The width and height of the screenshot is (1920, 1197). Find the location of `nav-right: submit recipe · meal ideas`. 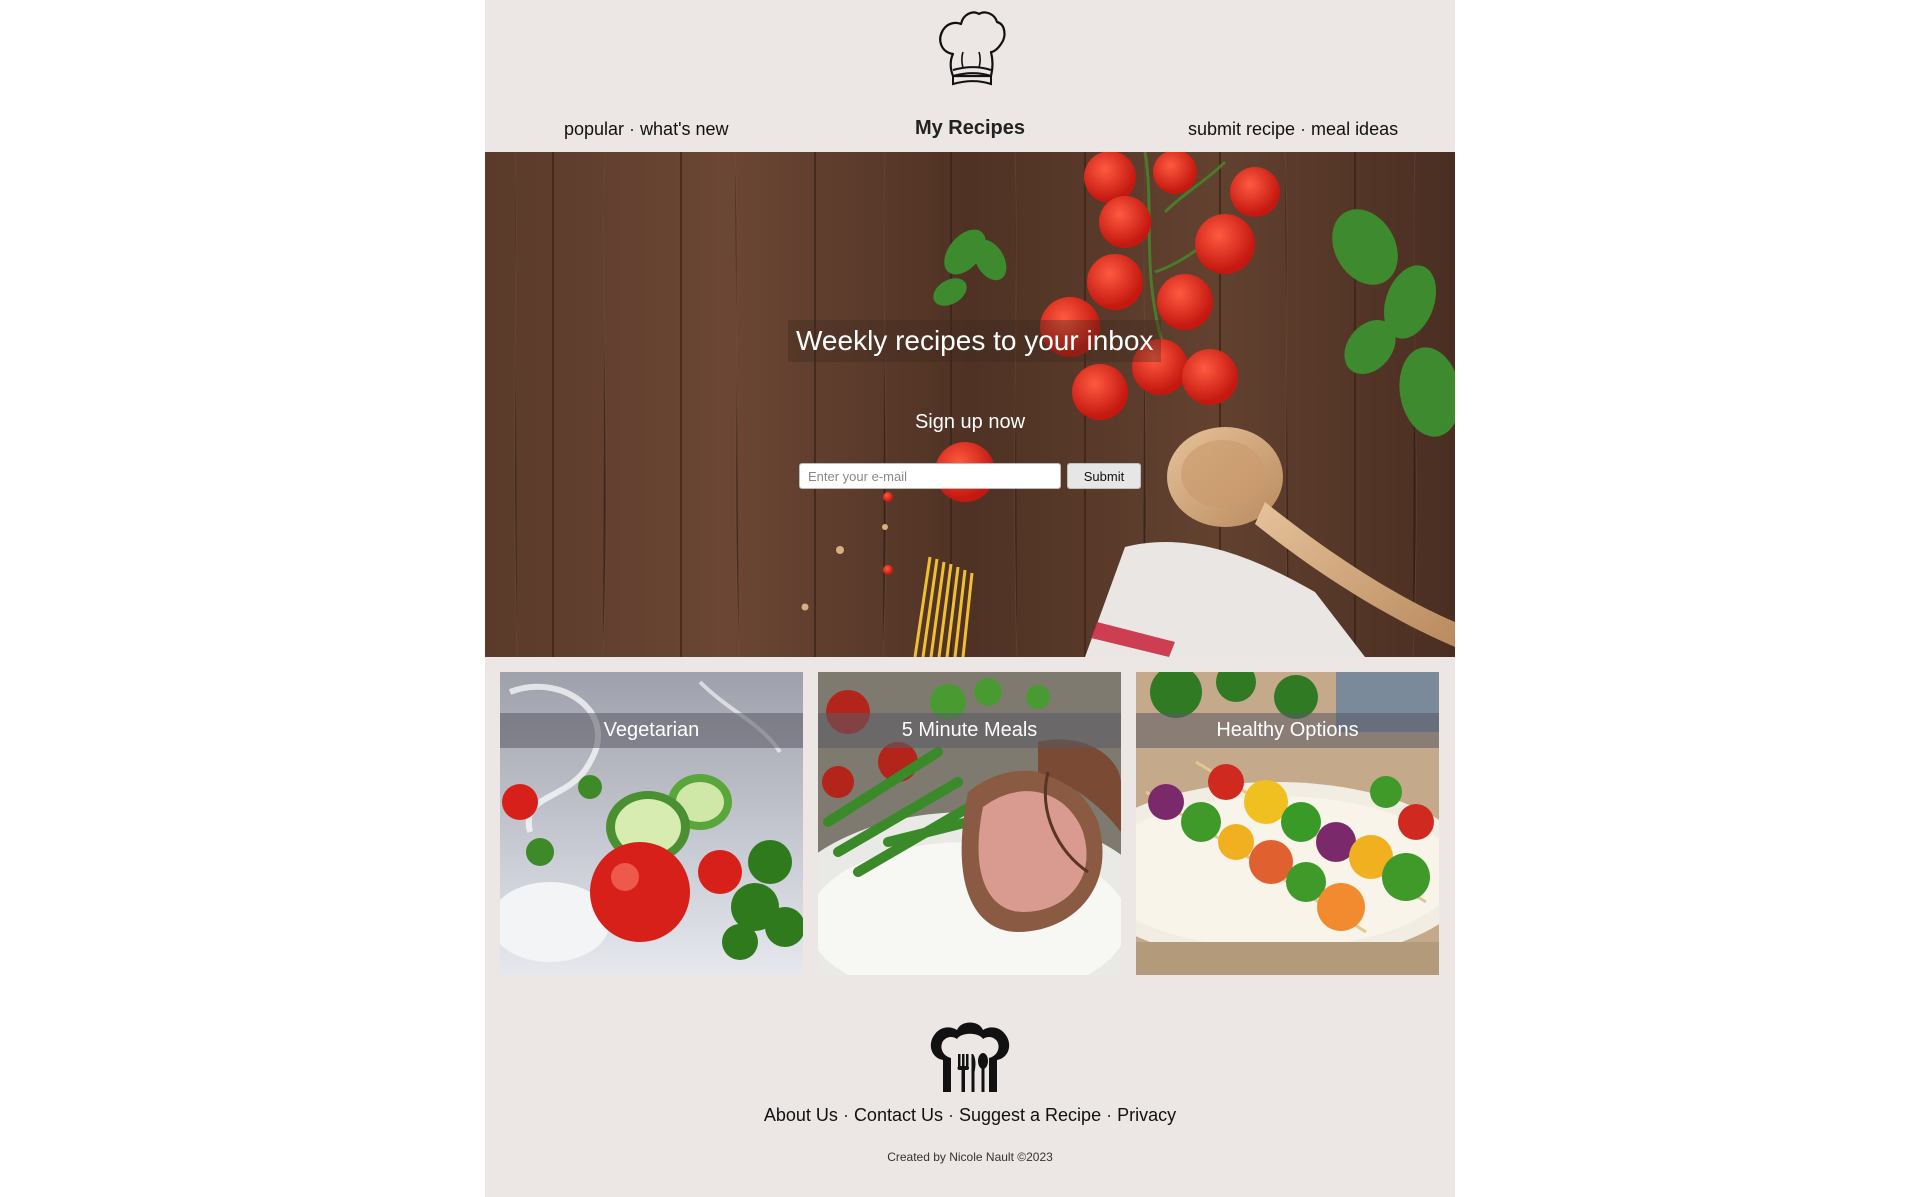

nav-right: submit recipe · meal ideas is located at coordinates (1293, 129).